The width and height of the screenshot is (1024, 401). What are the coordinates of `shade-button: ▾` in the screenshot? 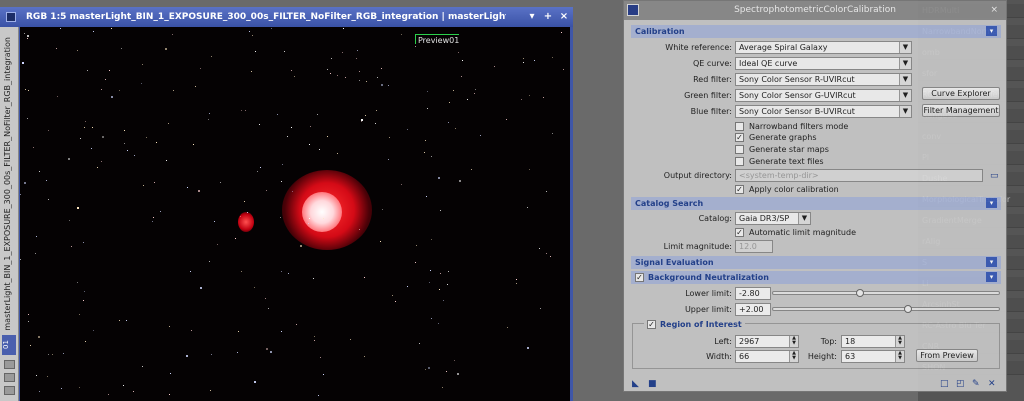 It's located at (532, 17).